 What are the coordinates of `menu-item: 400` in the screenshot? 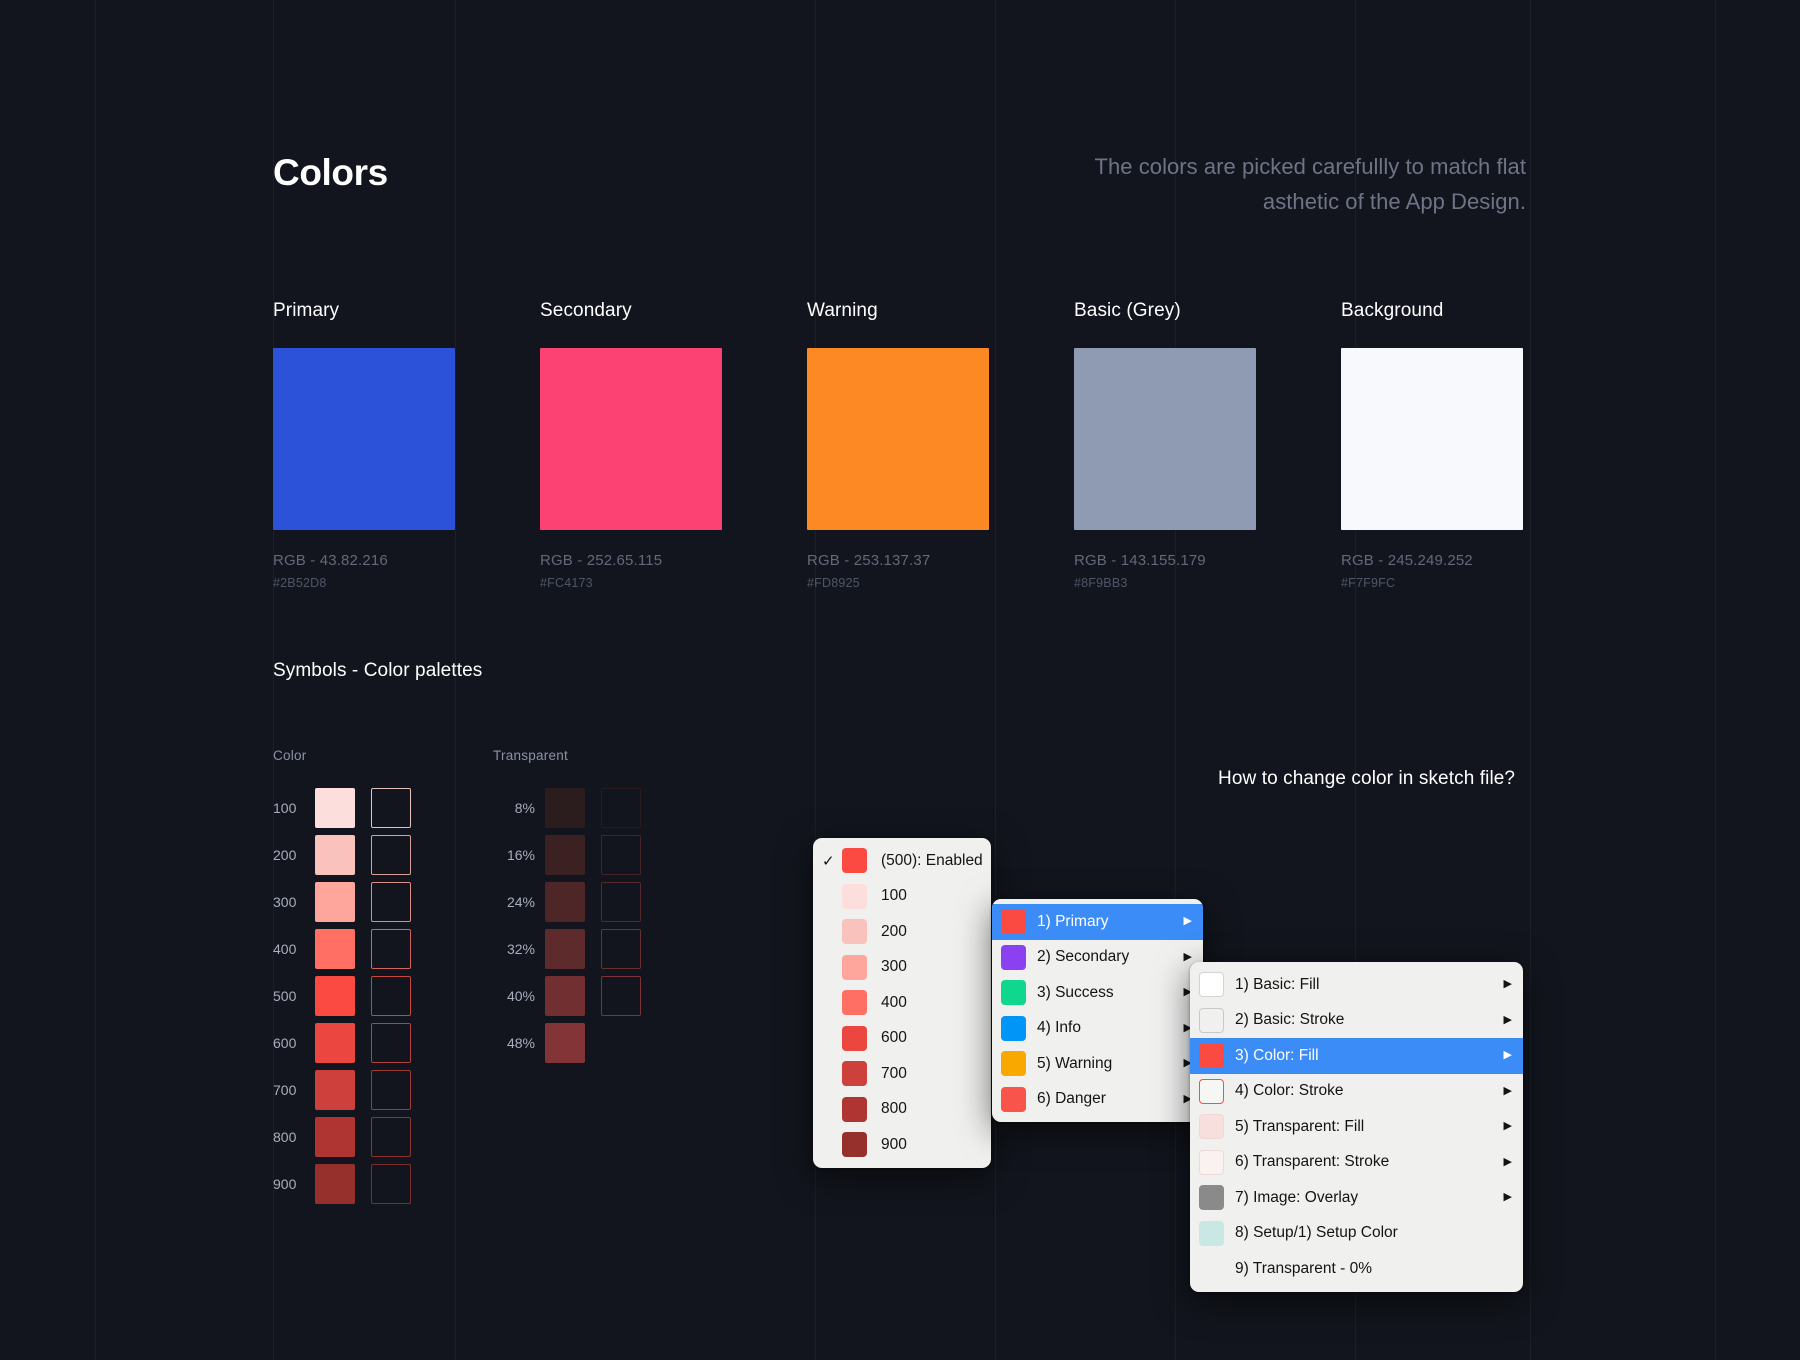 It's located at (902, 1003).